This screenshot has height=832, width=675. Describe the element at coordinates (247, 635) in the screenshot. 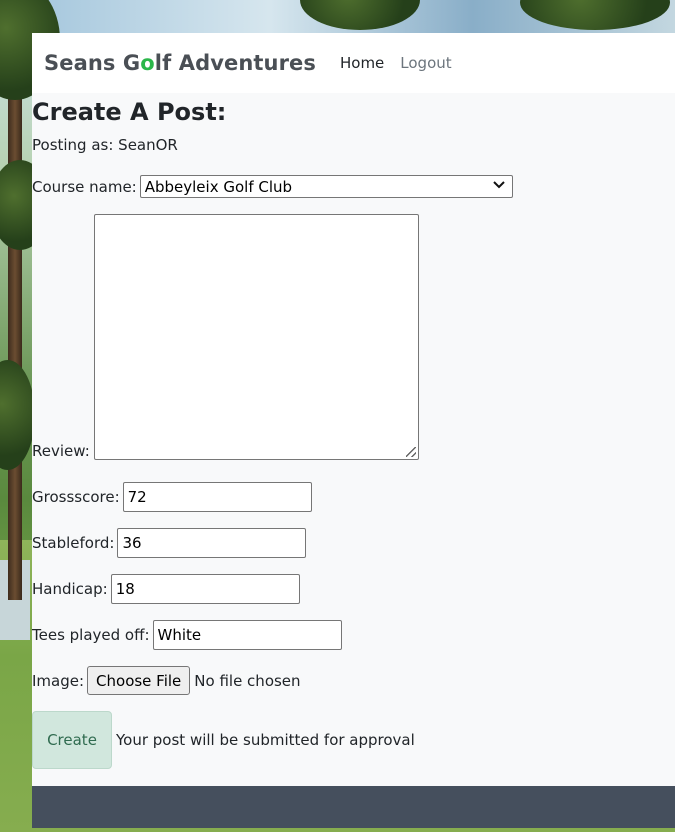

I see `tees-input: White` at that location.